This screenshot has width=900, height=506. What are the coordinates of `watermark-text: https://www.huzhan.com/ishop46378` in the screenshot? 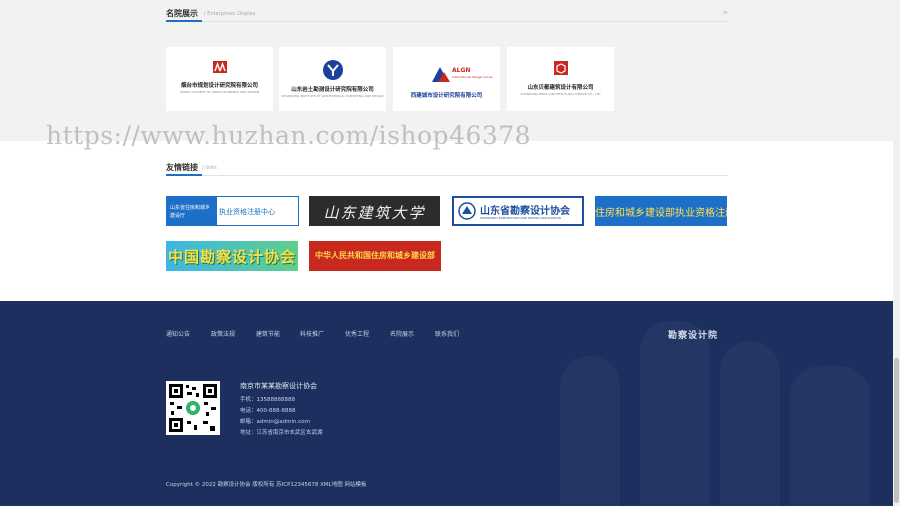 It's located at (289, 135).